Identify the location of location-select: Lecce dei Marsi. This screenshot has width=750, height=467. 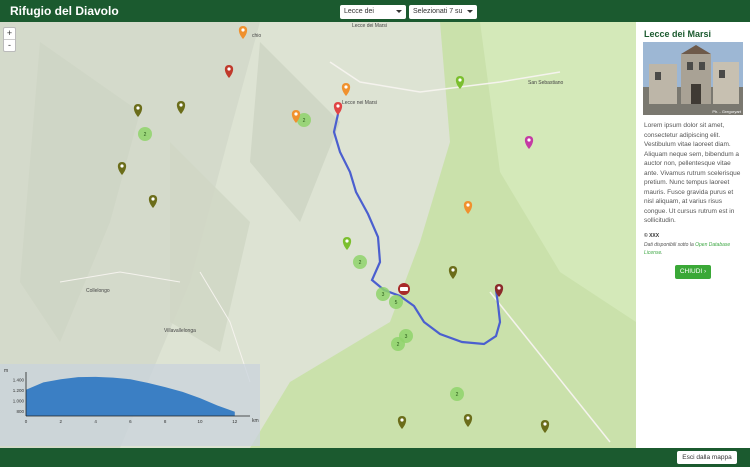
(373, 17).